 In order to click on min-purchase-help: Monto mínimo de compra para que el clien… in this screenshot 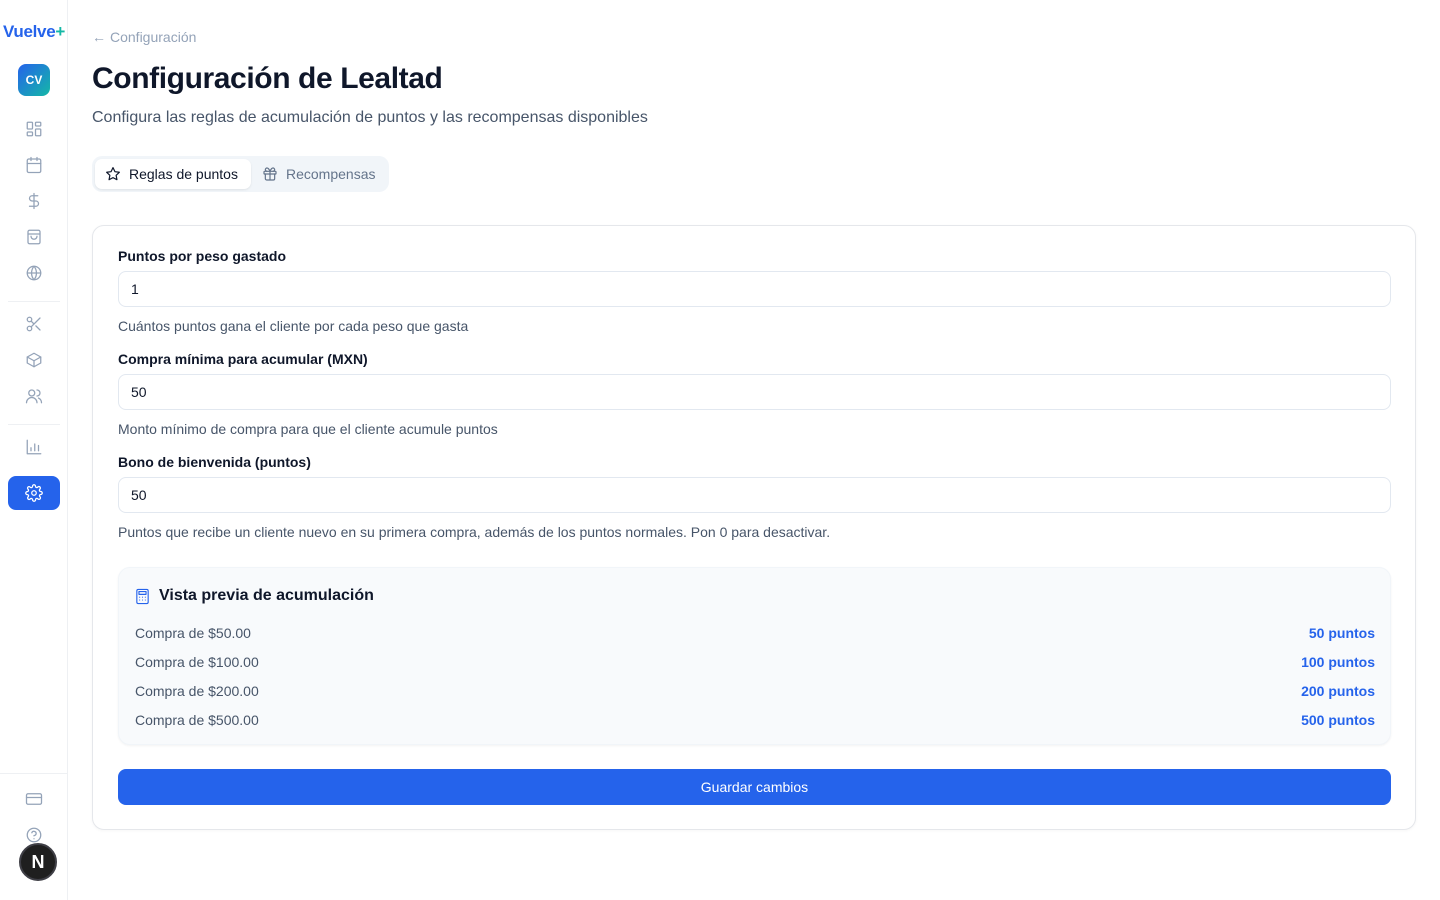, I will do `click(308, 429)`.